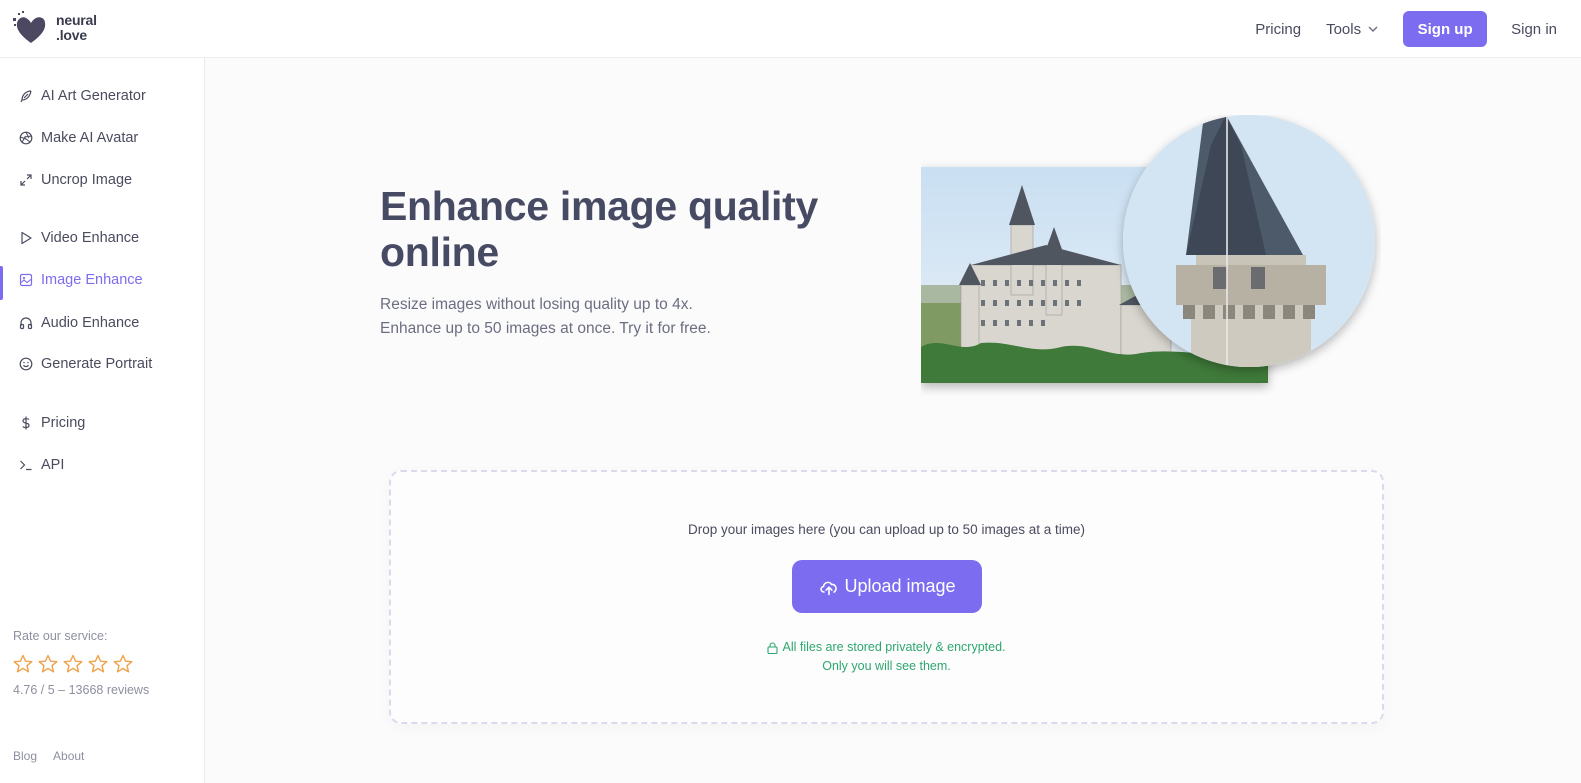 The image size is (1581, 783). Describe the element at coordinates (90, 323) in the screenshot. I see `sidebar-item-label: Audio Enhance` at that location.